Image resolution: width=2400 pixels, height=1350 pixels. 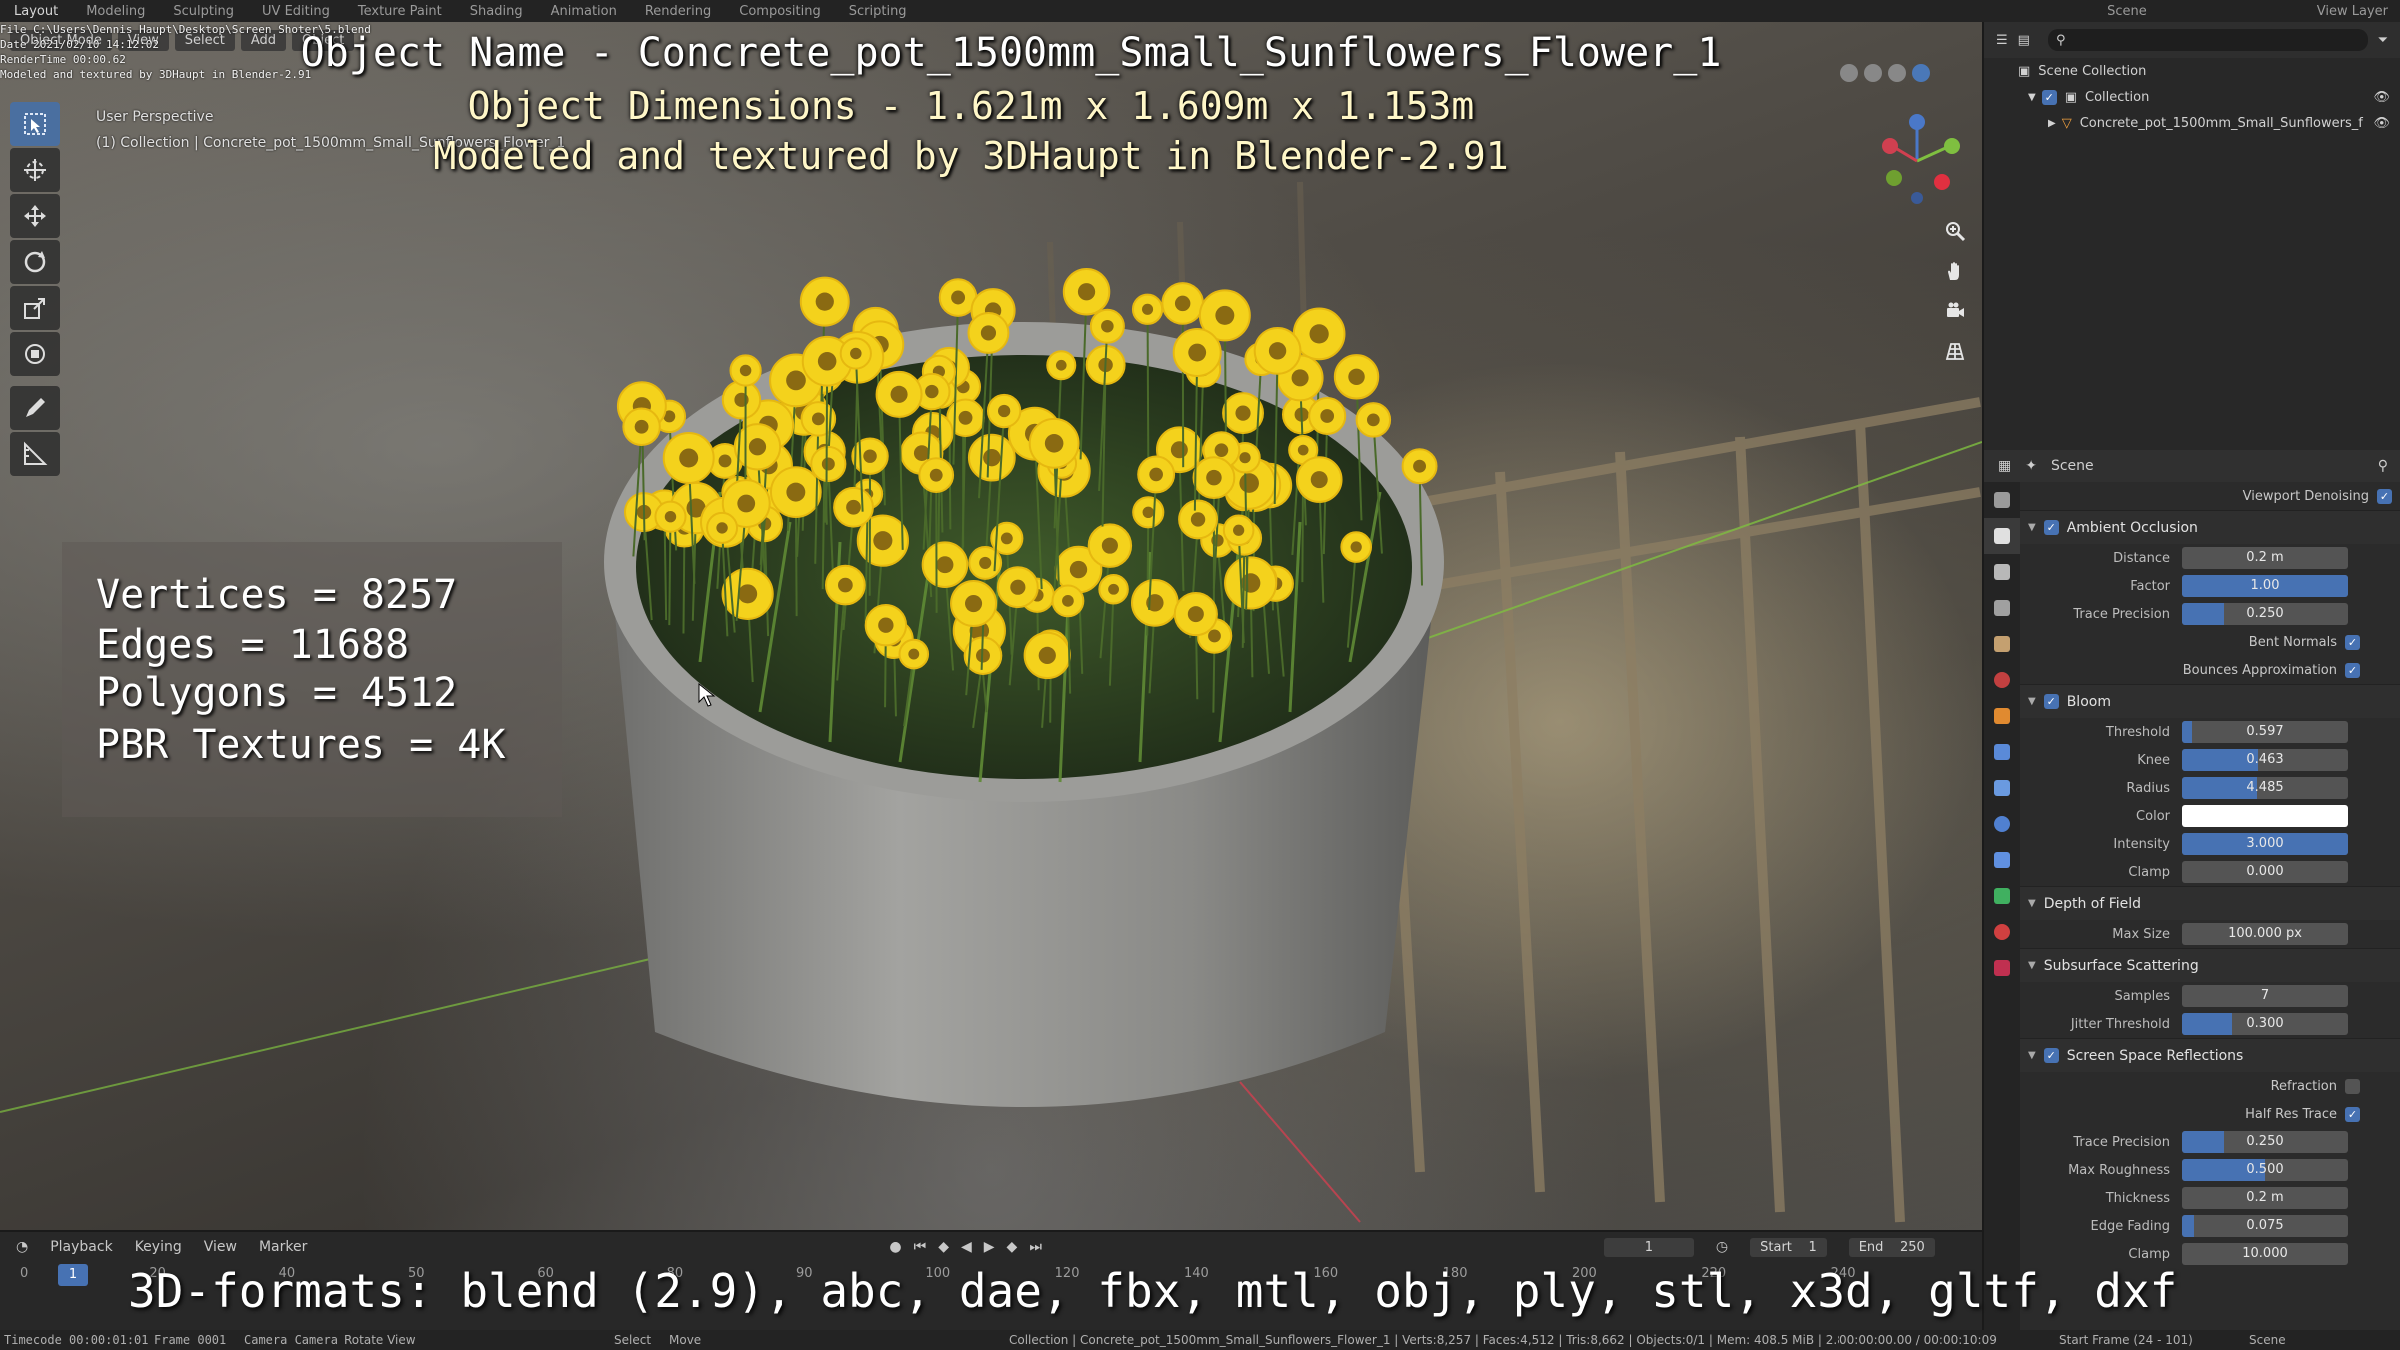 I want to click on bloom-clamp-field: 0.000, so click(x=2265, y=872).